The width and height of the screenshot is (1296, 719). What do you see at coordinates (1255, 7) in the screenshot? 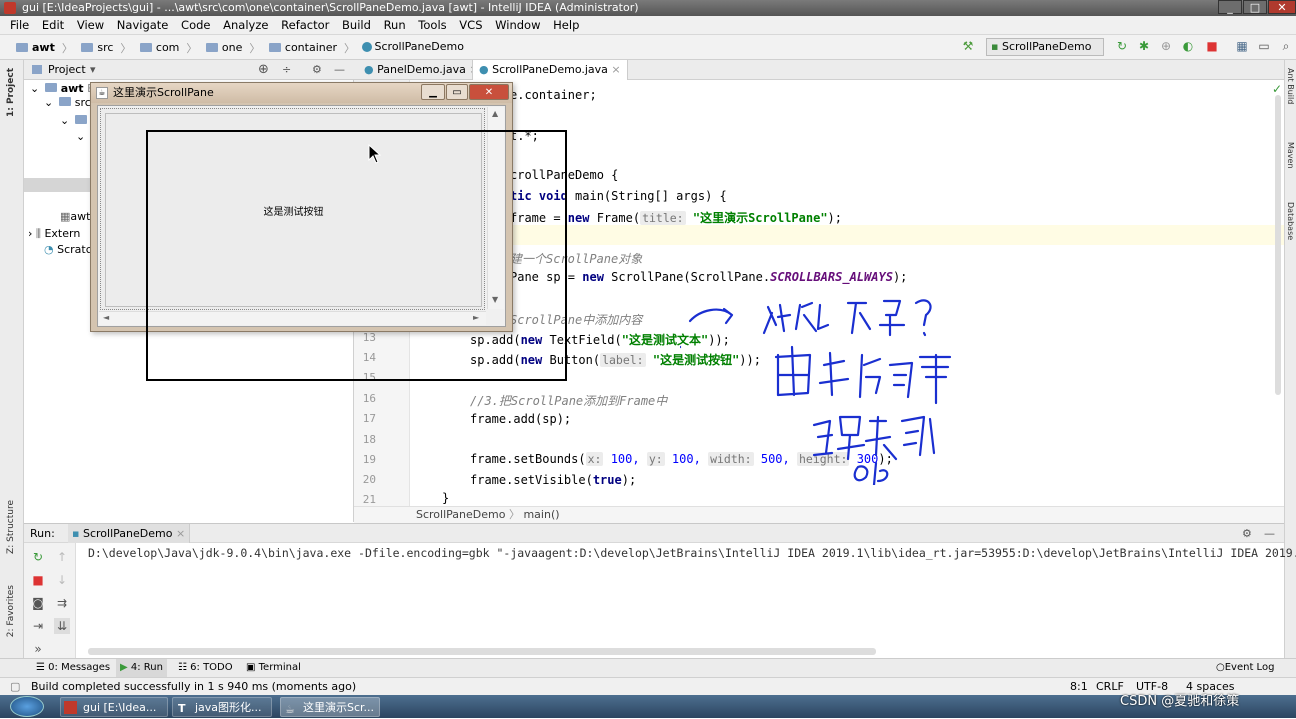
I see `maximize-button: □` at bounding box center [1255, 7].